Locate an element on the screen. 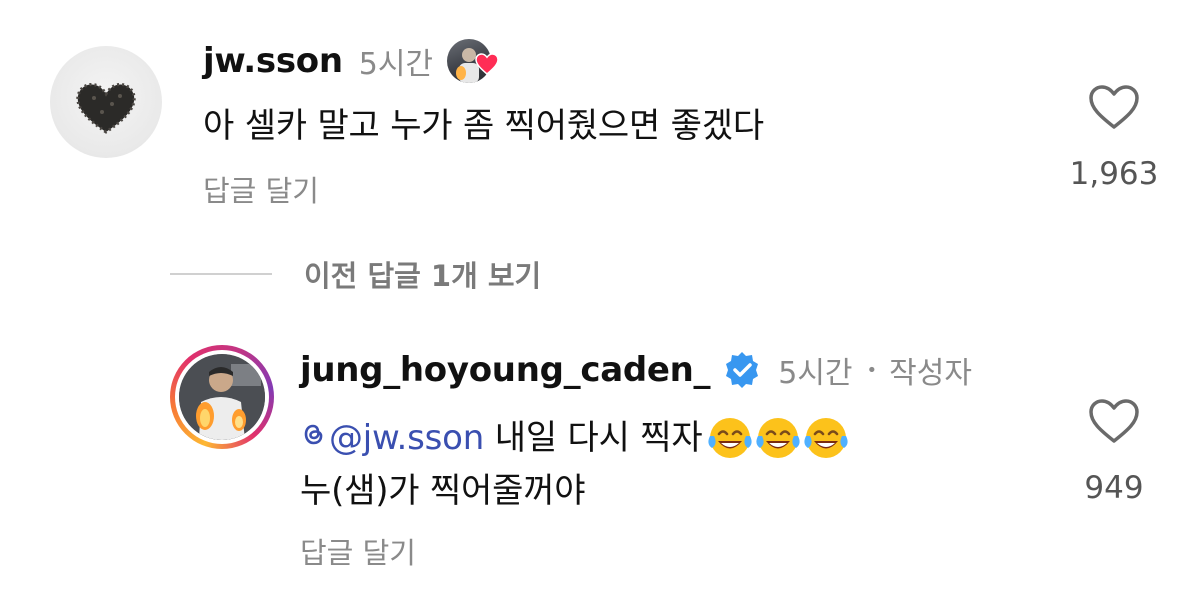 This screenshot has height=590, width=1200. comment-text-line-1: @jw.sson 내일 다시 찍자 is located at coordinates (575, 438).